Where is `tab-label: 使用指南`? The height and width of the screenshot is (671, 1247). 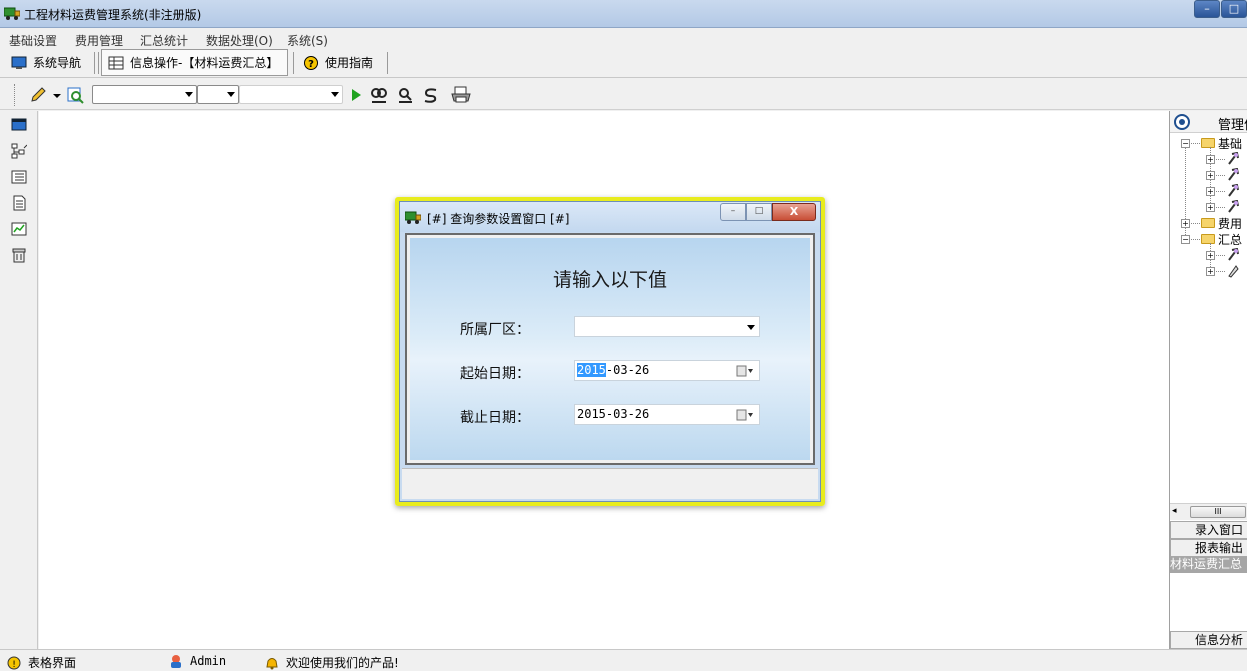
tab-label: 使用指南 is located at coordinates (349, 63).